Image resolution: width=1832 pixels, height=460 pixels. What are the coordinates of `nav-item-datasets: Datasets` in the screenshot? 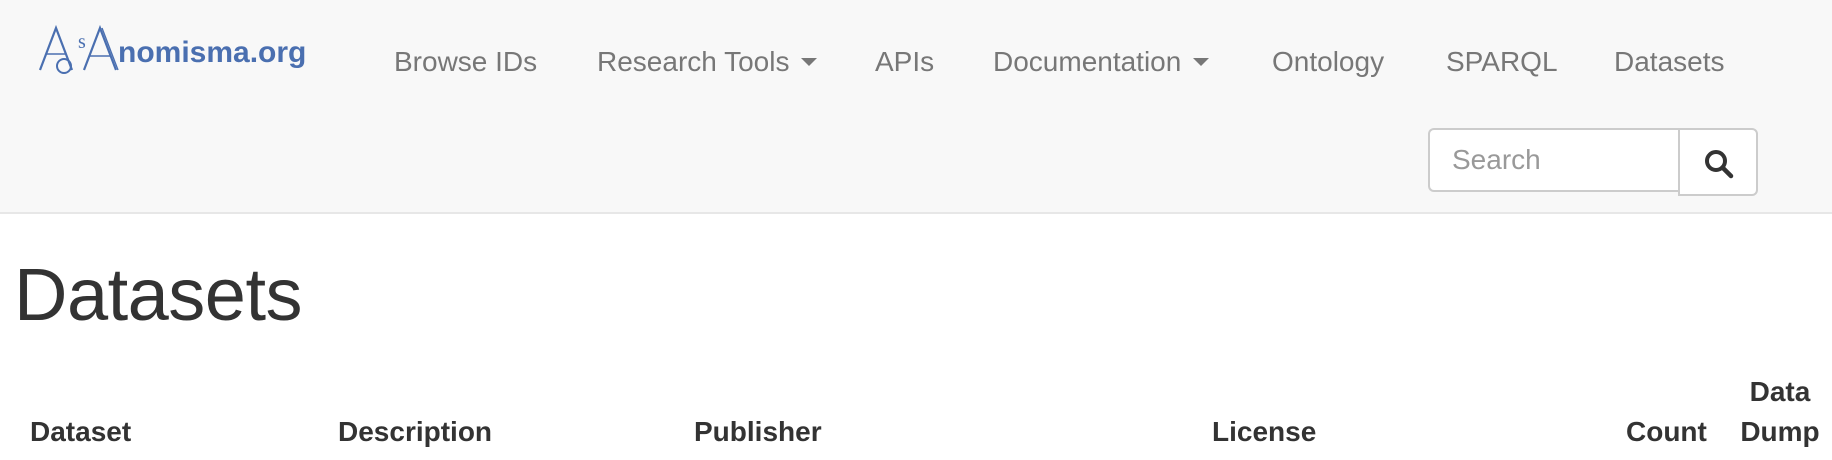 It's located at (1669, 62).